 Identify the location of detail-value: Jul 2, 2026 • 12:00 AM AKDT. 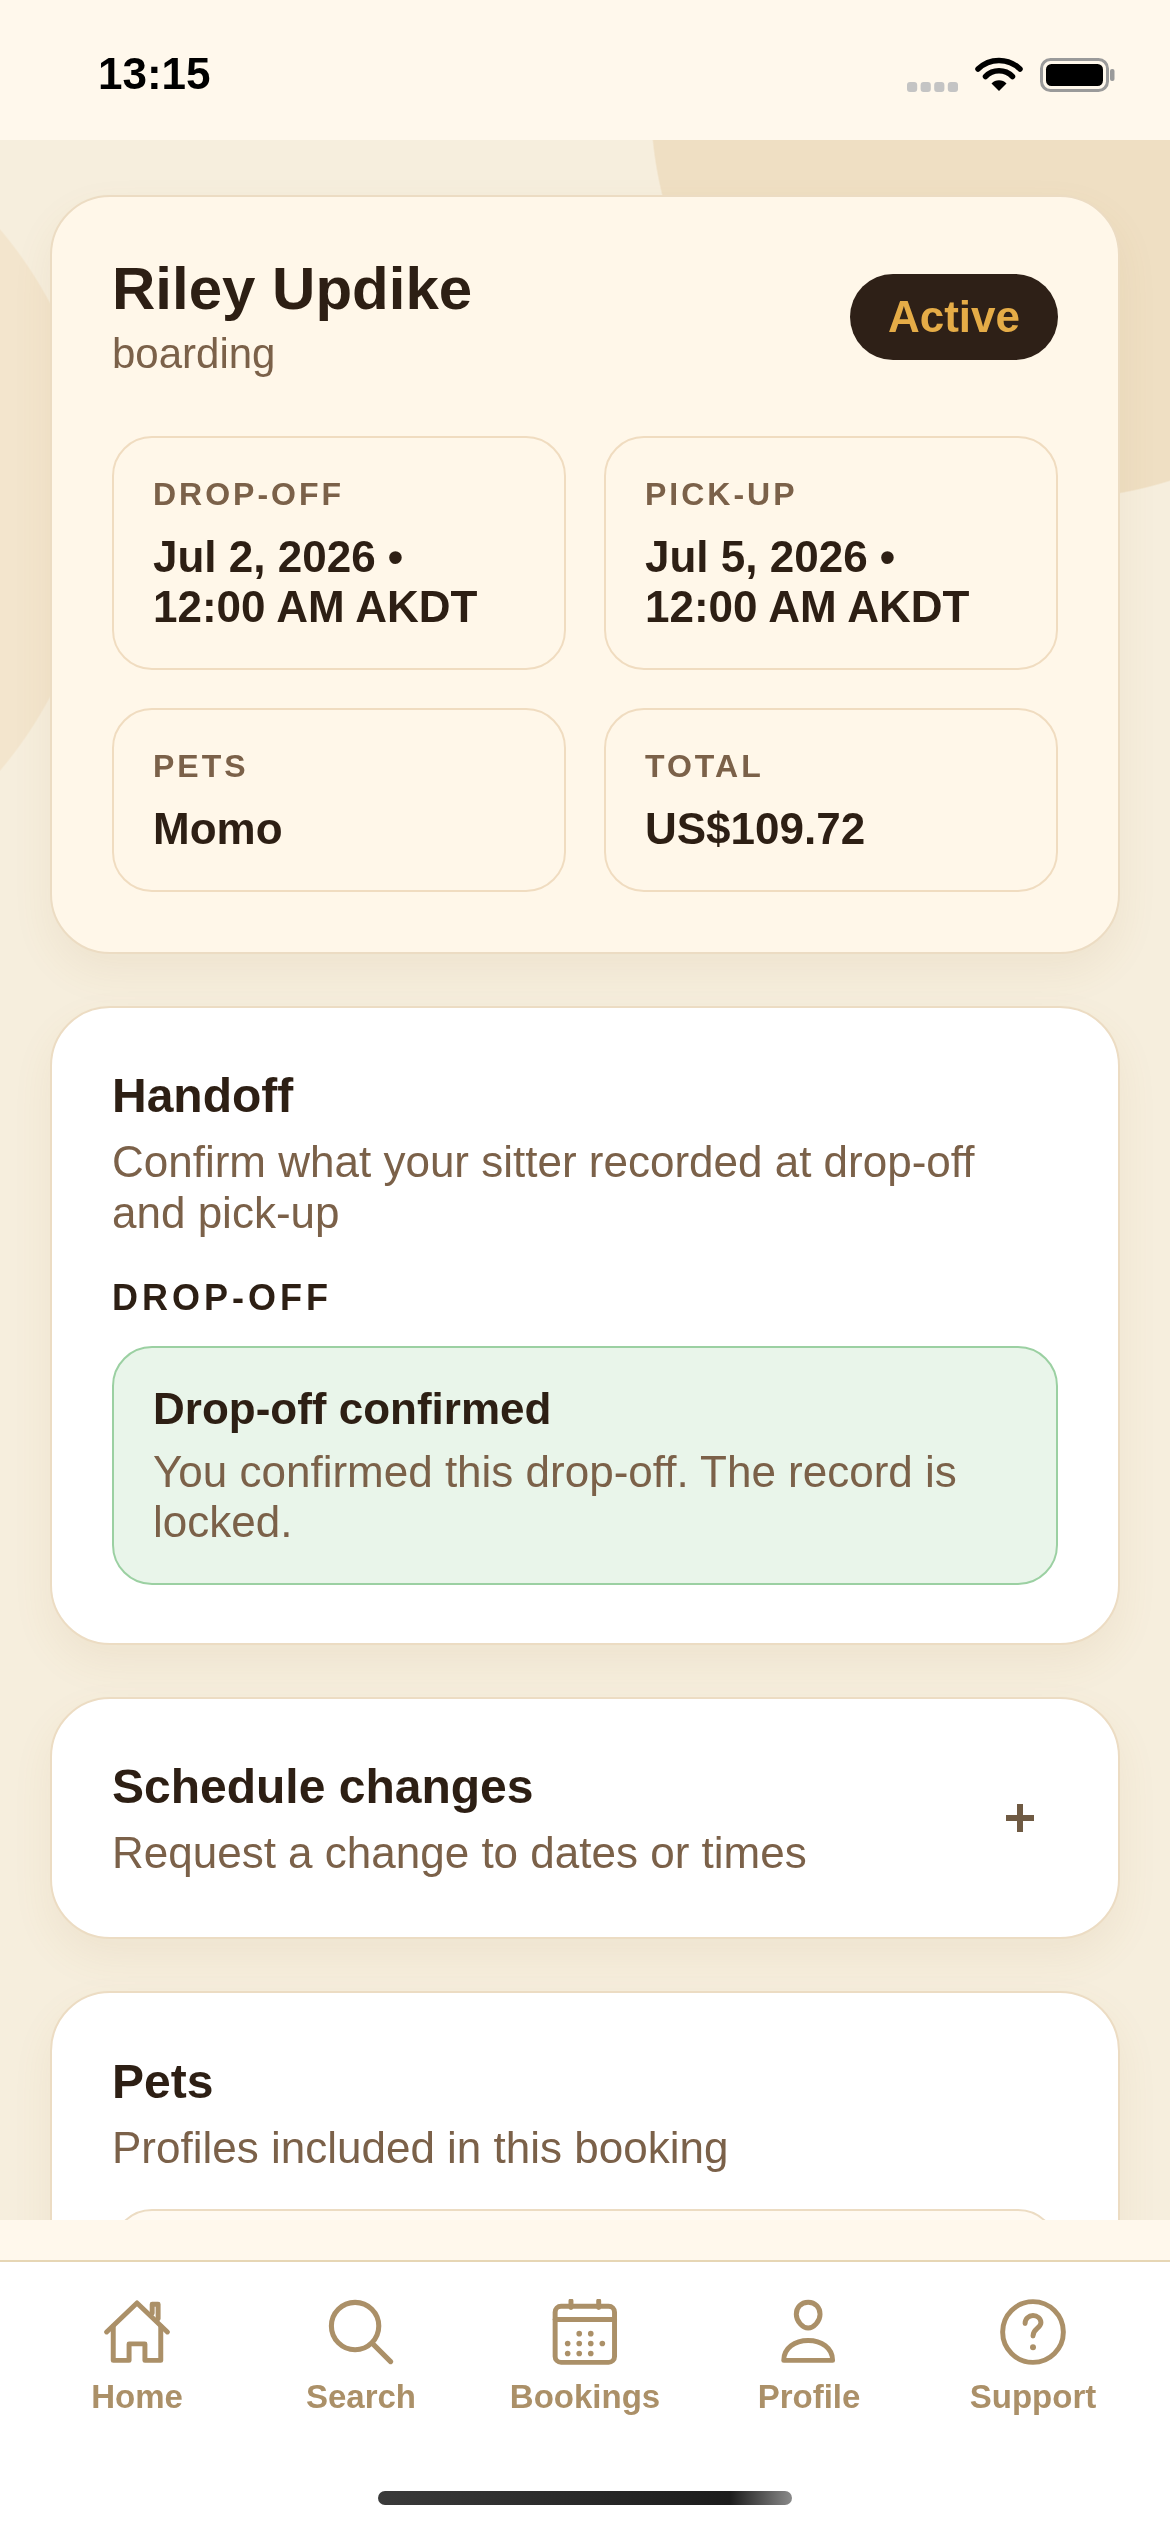
(316, 582).